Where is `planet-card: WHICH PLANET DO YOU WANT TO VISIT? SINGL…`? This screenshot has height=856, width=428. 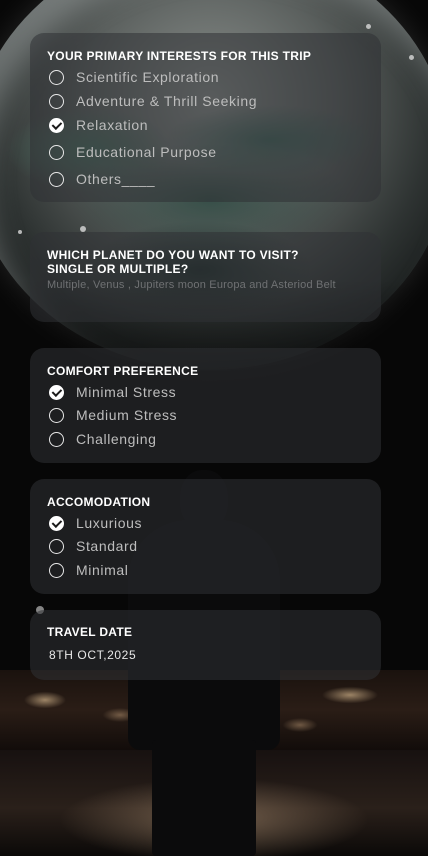
planet-card: WHICH PLANET DO YOU WANT TO VISIT? SINGL… is located at coordinates (205, 277).